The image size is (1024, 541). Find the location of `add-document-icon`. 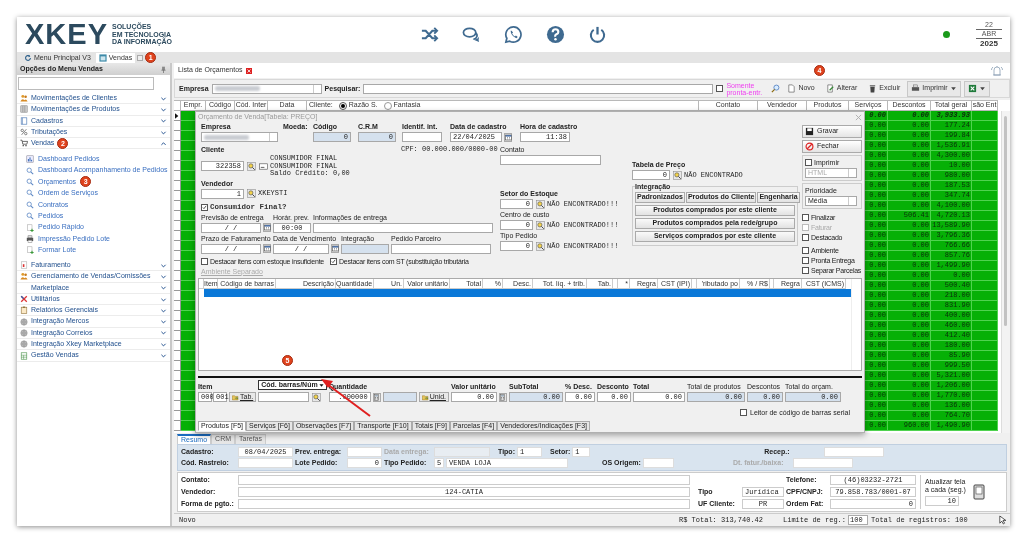

add-document-icon is located at coordinates (30, 250).